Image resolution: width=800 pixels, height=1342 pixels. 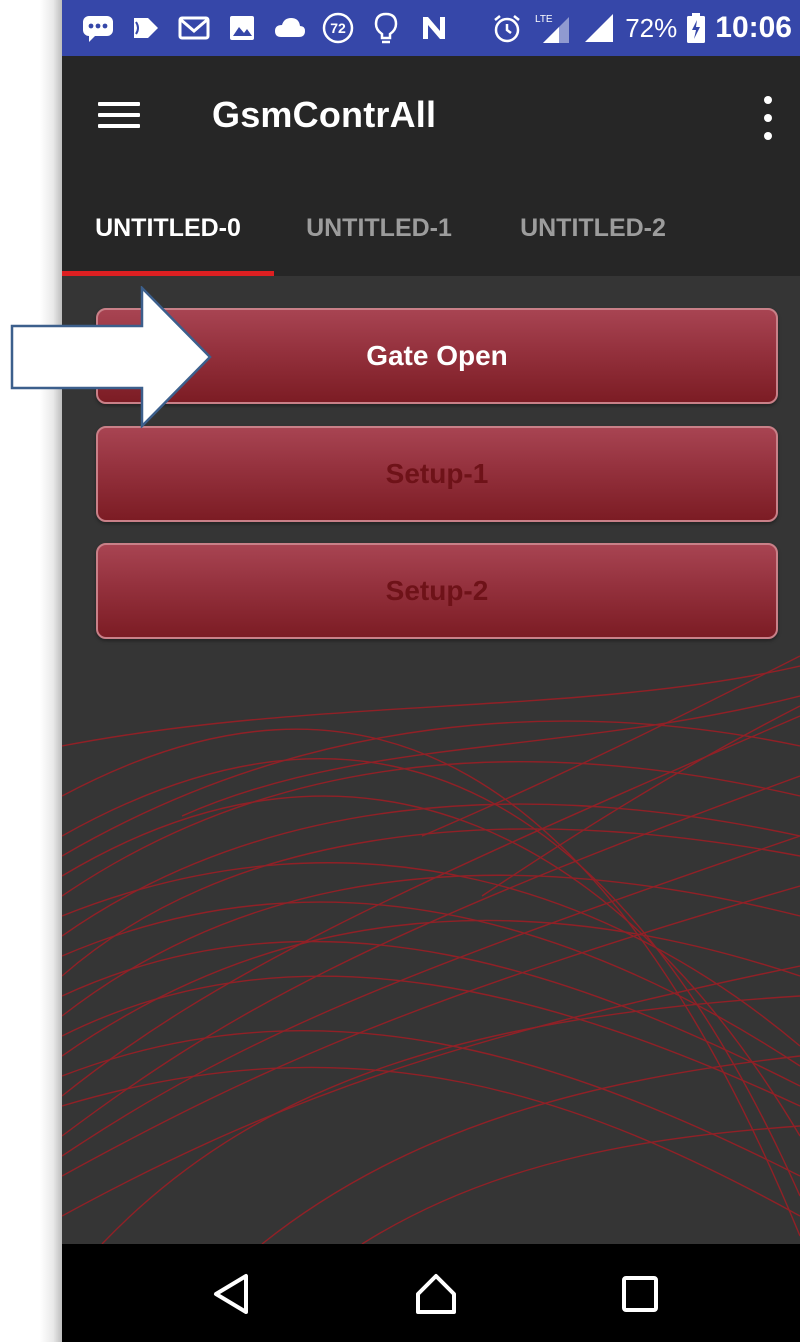 What do you see at coordinates (599, 28) in the screenshot?
I see `signal-strength-icon` at bounding box center [599, 28].